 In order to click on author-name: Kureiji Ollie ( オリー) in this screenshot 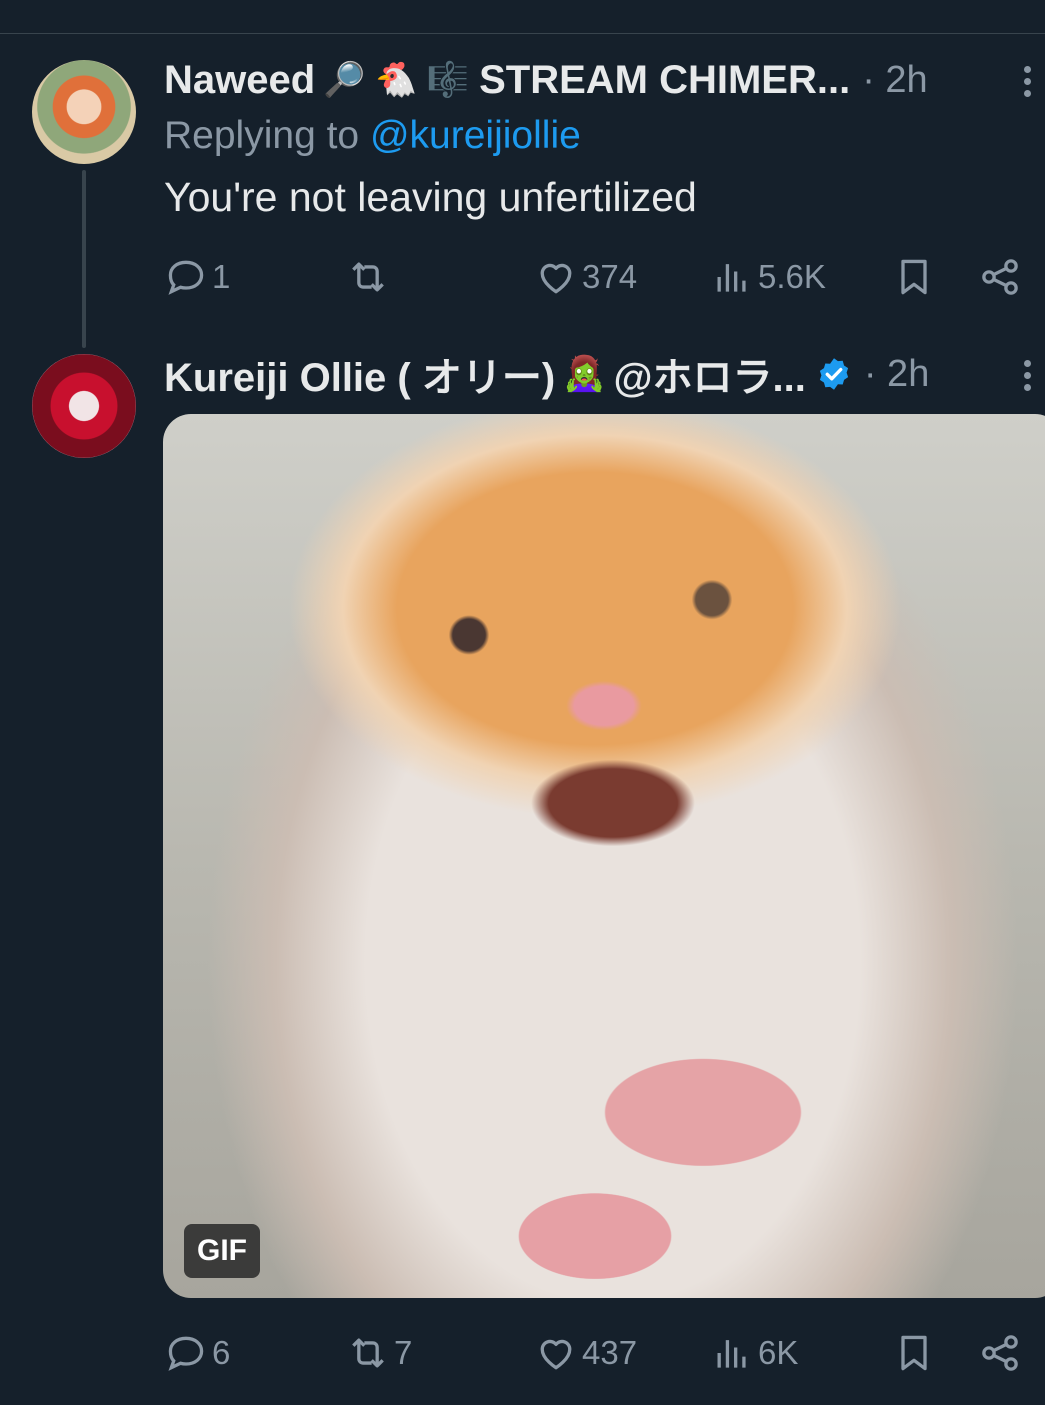, I will do `click(359, 374)`.